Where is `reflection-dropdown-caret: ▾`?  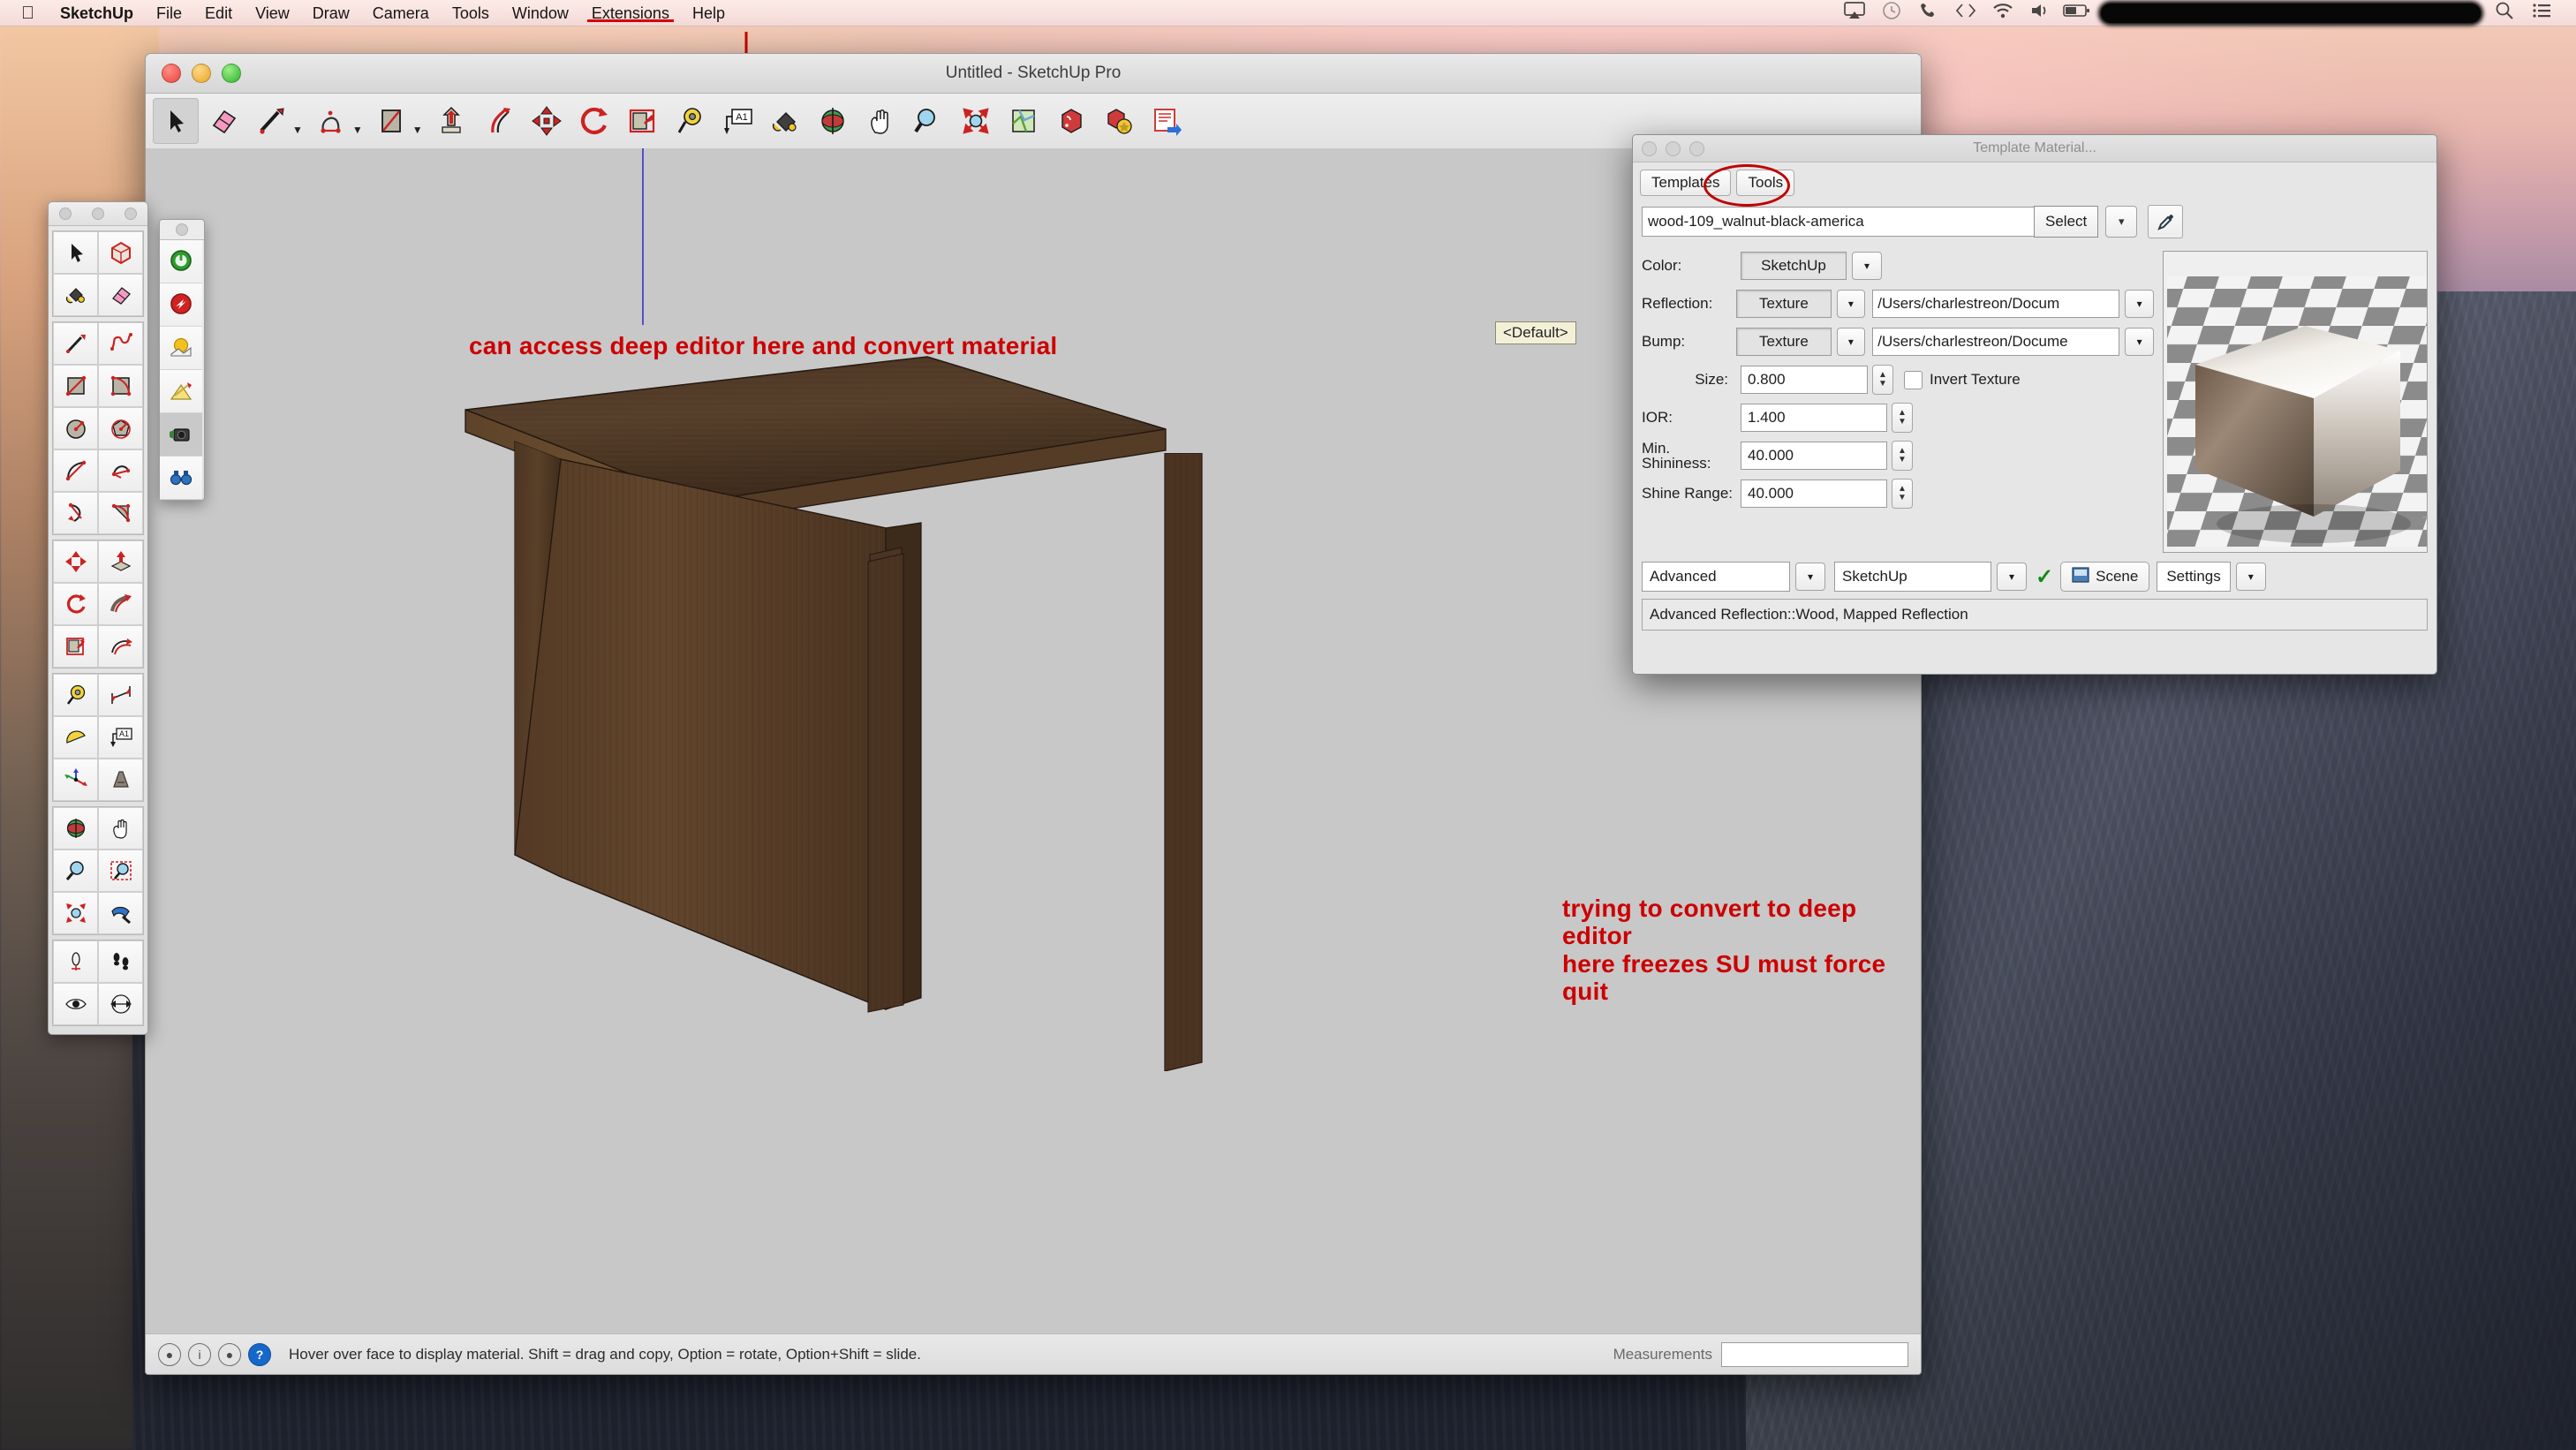 reflection-dropdown-caret: ▾ is located at coordinates (1851, 304).